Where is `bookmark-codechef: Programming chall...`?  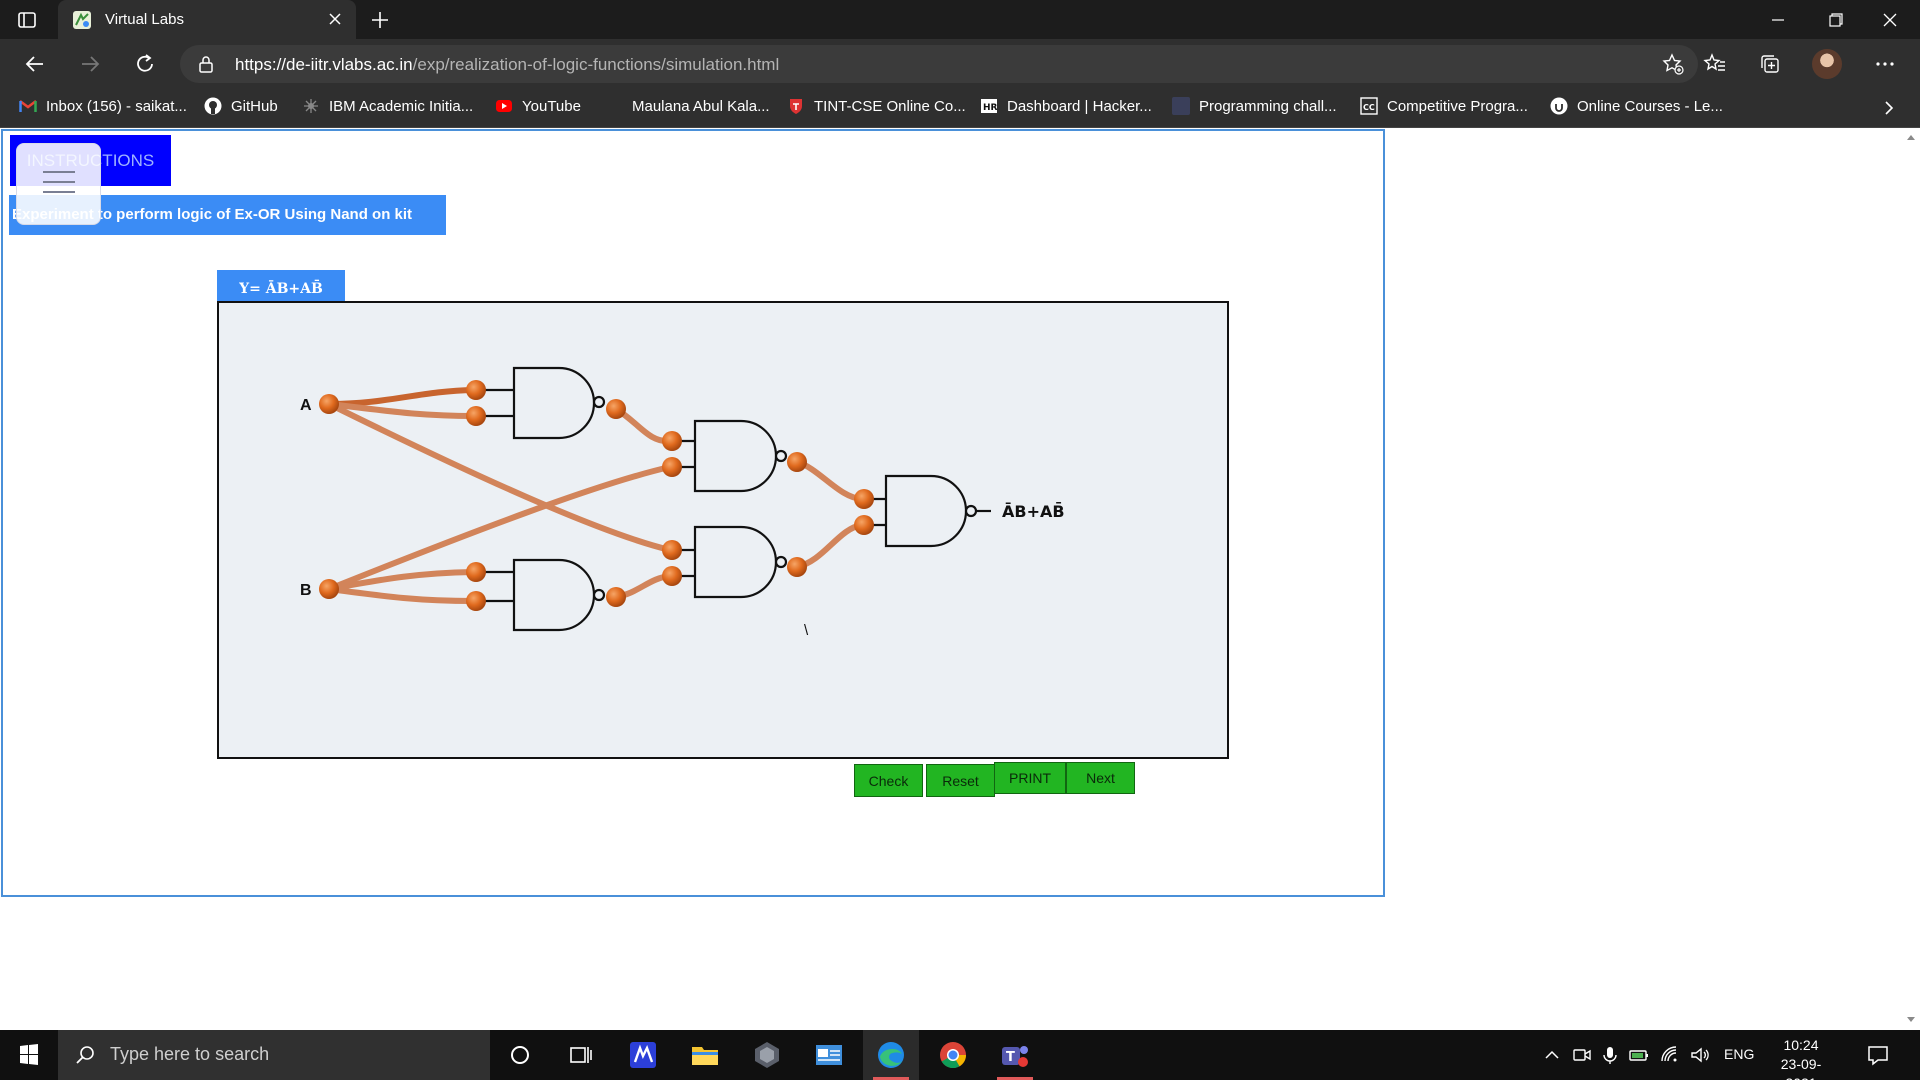
bookmark-codechef: Programming chall... is located at coordinates (1254, 106).